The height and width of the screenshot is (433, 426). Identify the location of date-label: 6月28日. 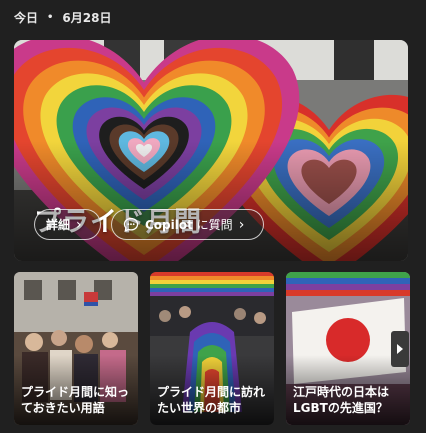
(87, 18).